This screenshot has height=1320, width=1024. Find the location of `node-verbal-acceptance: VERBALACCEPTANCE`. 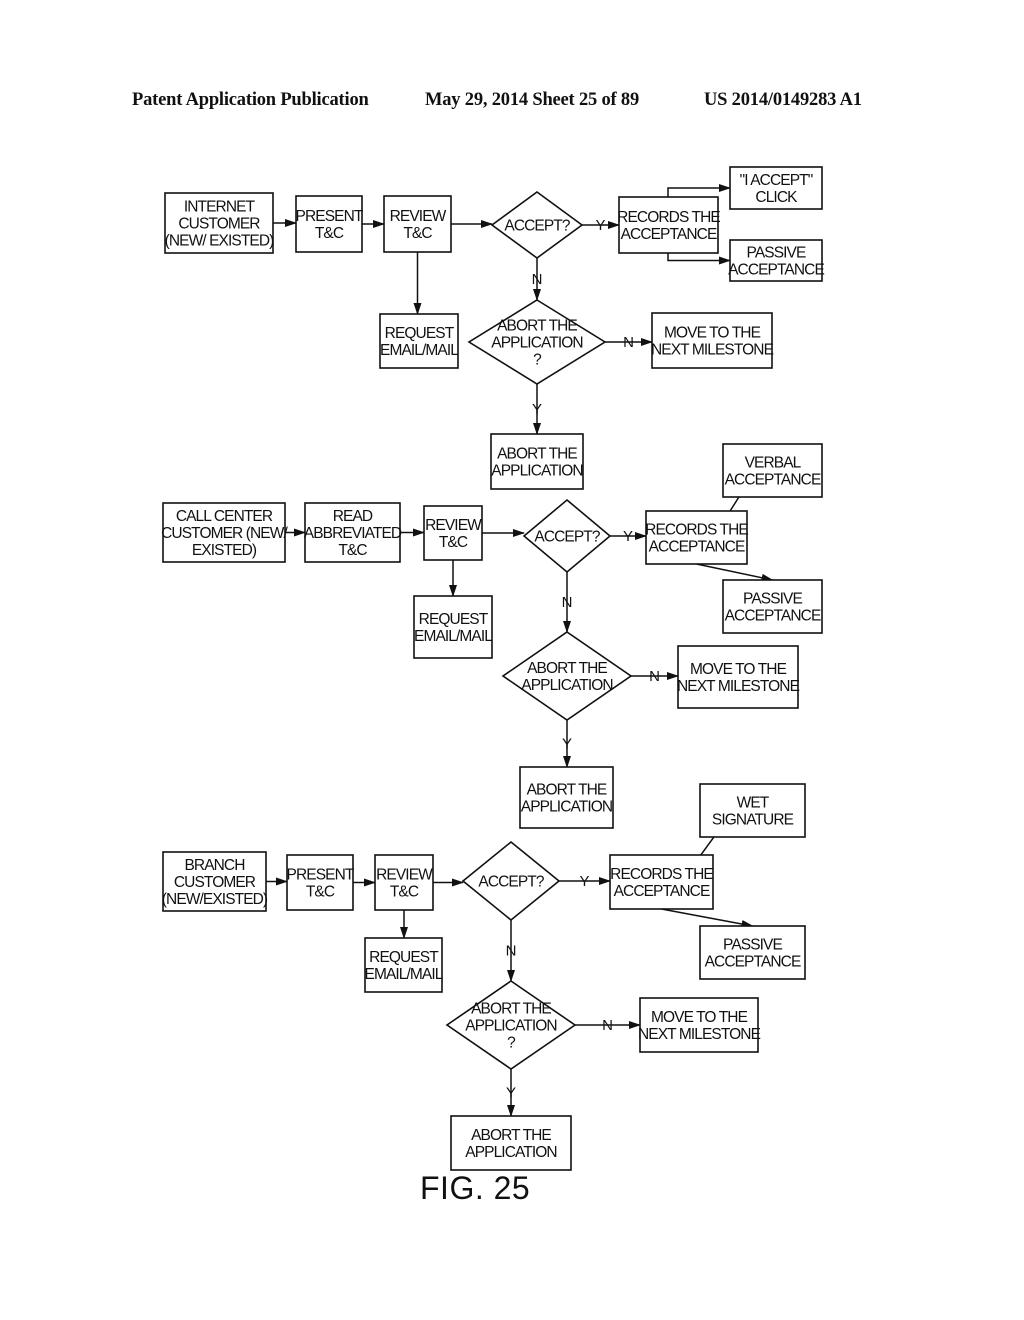

node-verbal-acceptance: VERBALACCEPTANCE is located at coordinates (772, 470).